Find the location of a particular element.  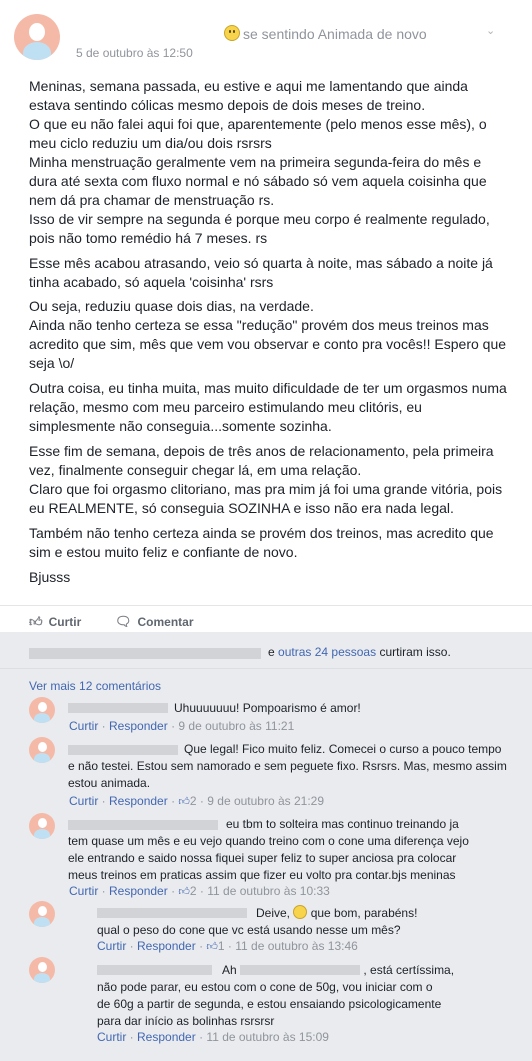

reply-time: 11 de outubro às 15:09 is located at coordinates (267, 1037).